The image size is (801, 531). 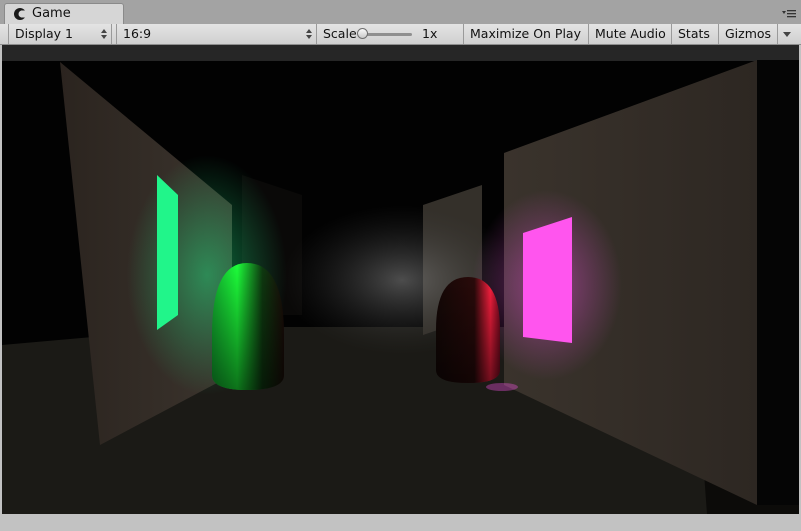 What do you see at coordinates (20, 14) in the screenshot?
I see `game-controller-icon` at bounding box center [20, 14].